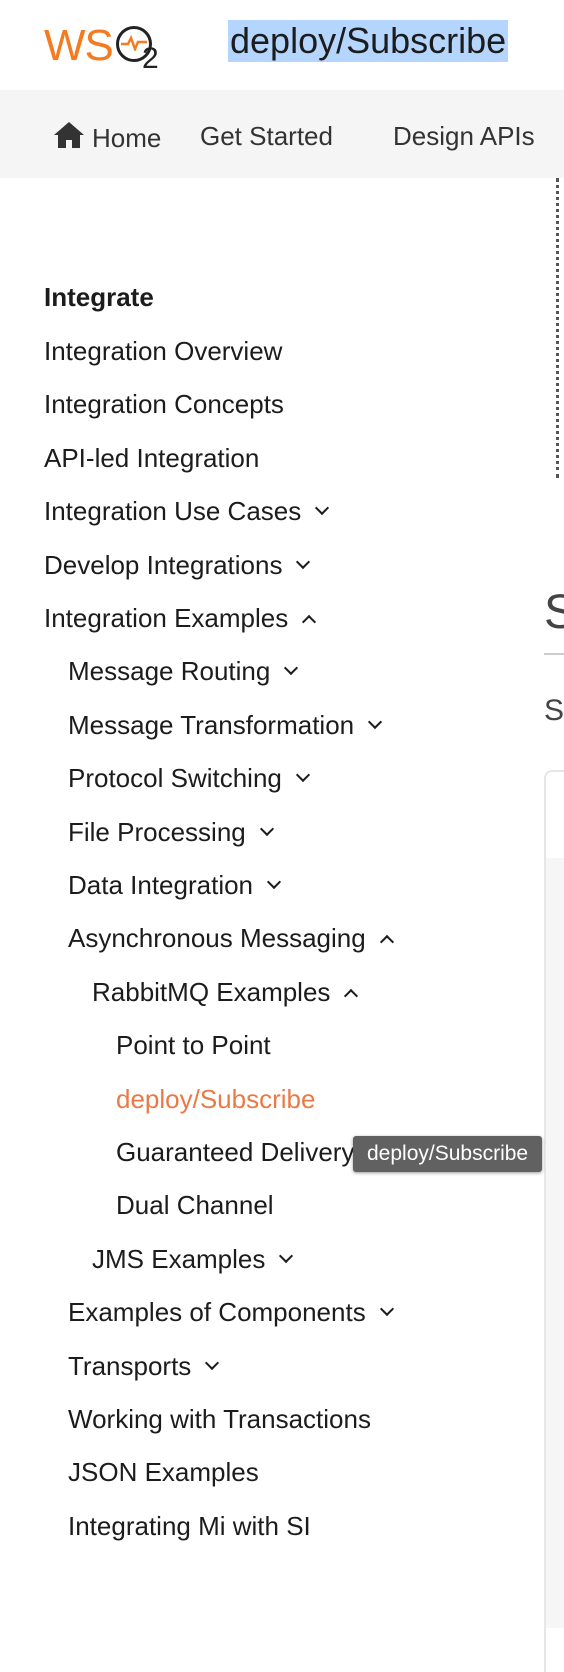 The height and width of the screenshot is (1672, 564). What do you see at coordinates (368, 41) in the screenshot?
I see `page-title: deploy/Subscribe` at bounding box center [368, 41].